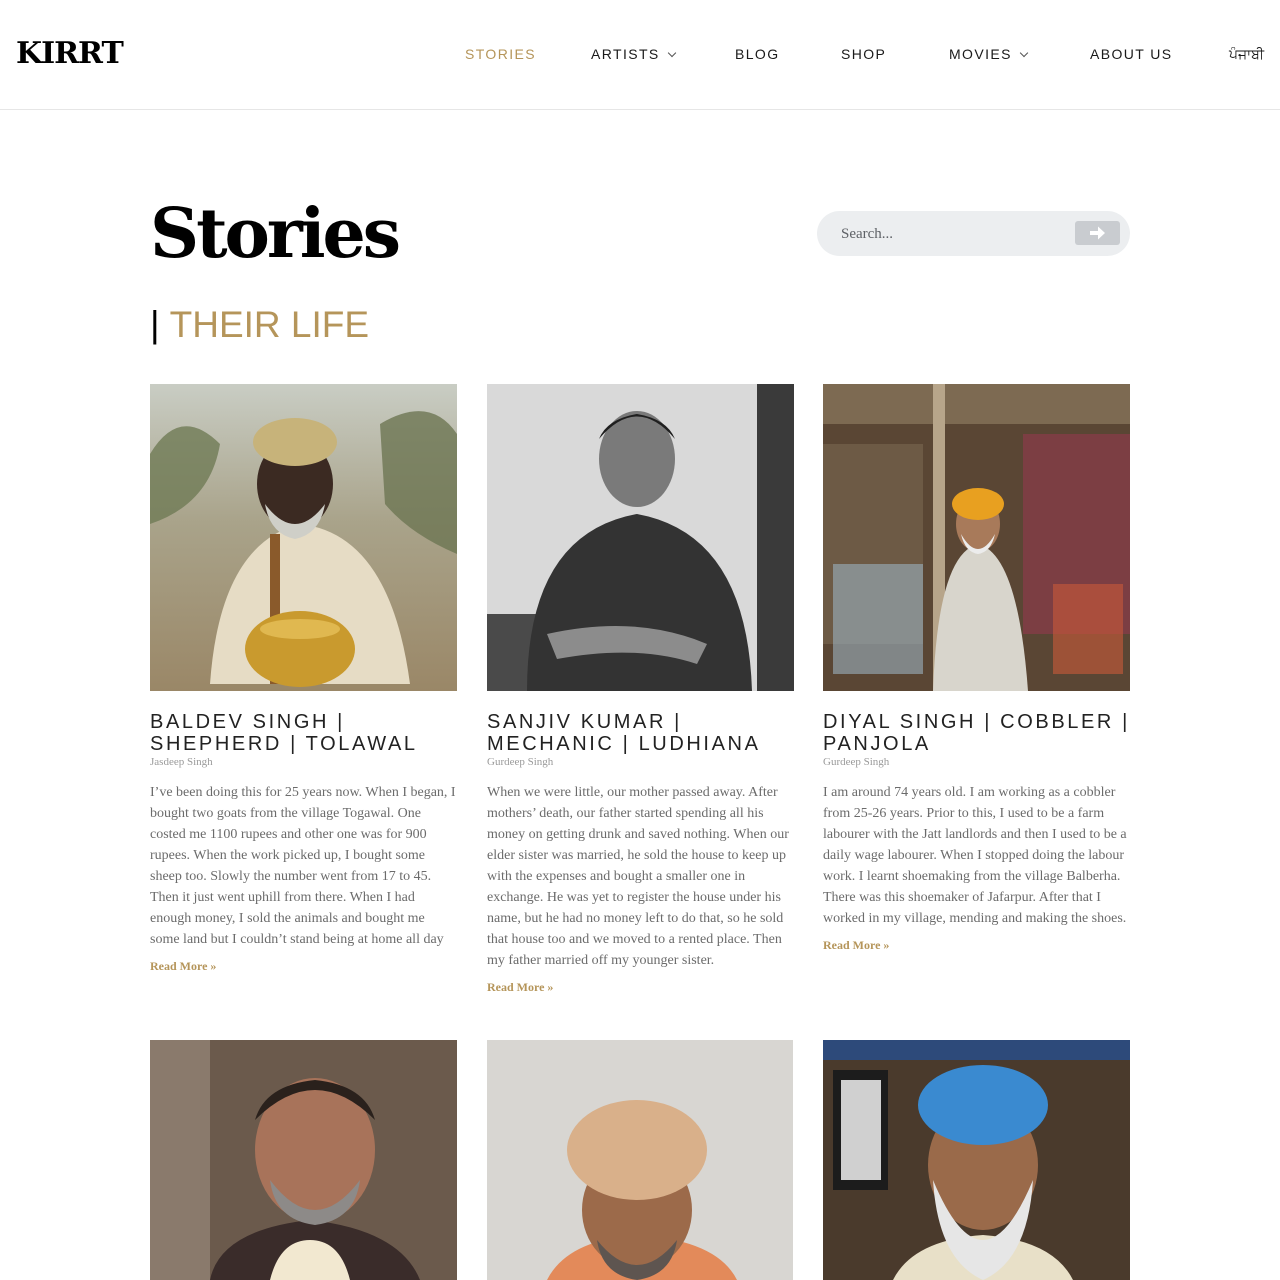 The width and height of the screenshot is (1280, 1280). I want to click on arrow-right-icon, so click(1097, 233).